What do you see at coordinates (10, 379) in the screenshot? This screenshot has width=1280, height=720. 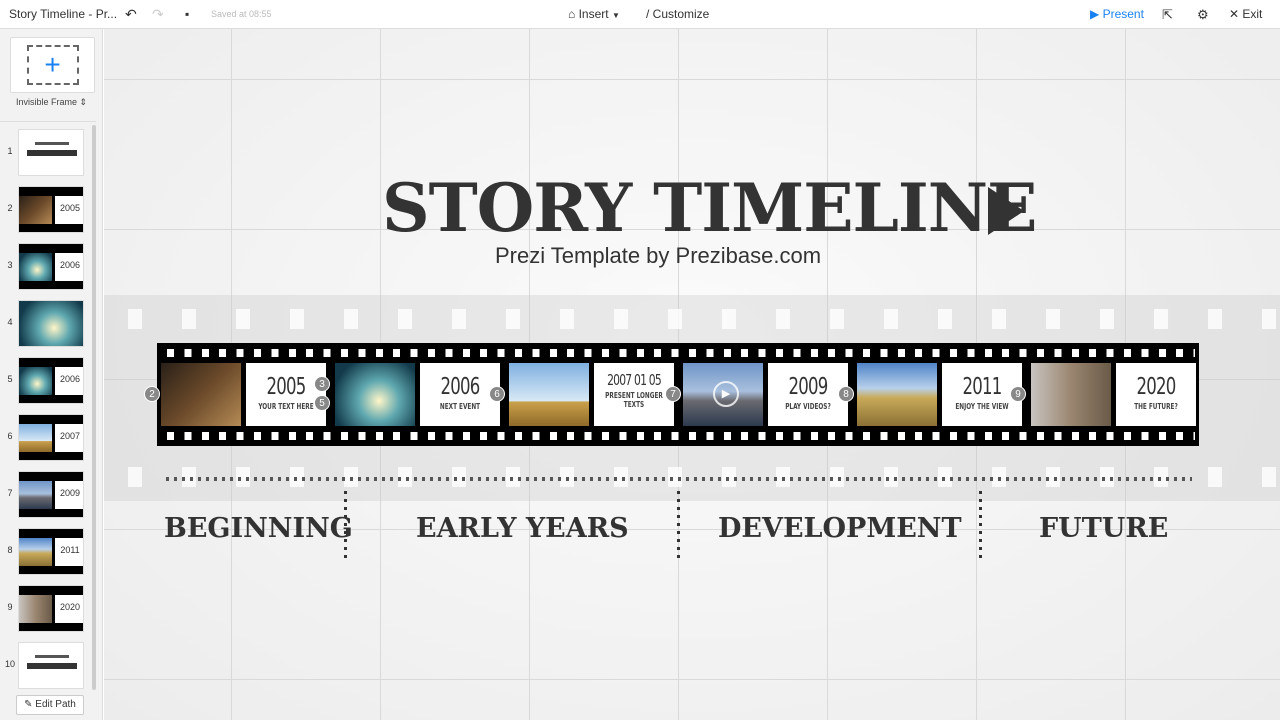 I see `thumbnail-number: 5` at bounding box center [10, 379].